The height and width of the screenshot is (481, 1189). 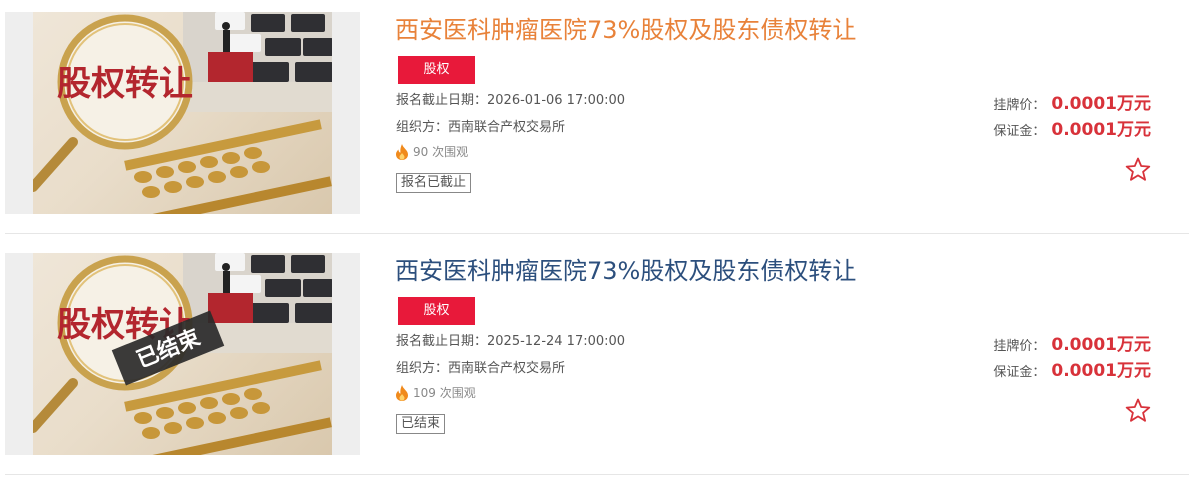 What do you see at coordinates (421, 424) in the screenshot?
I see `status-badge: 已结束` at bounding box center [421, 424].